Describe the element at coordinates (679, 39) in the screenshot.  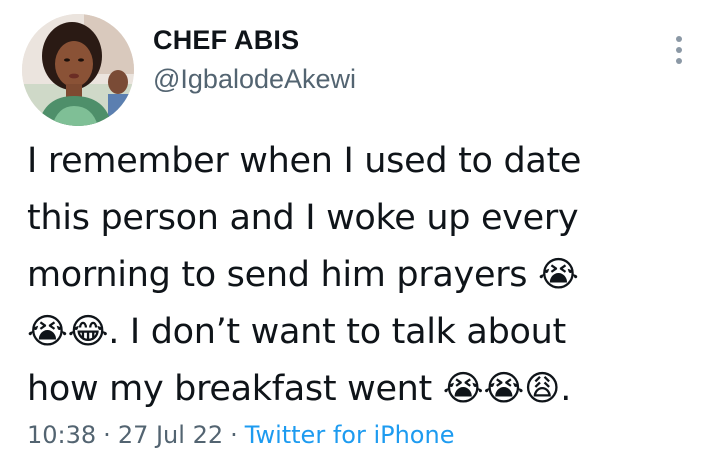
I see `more-vertical-icon` at that location.